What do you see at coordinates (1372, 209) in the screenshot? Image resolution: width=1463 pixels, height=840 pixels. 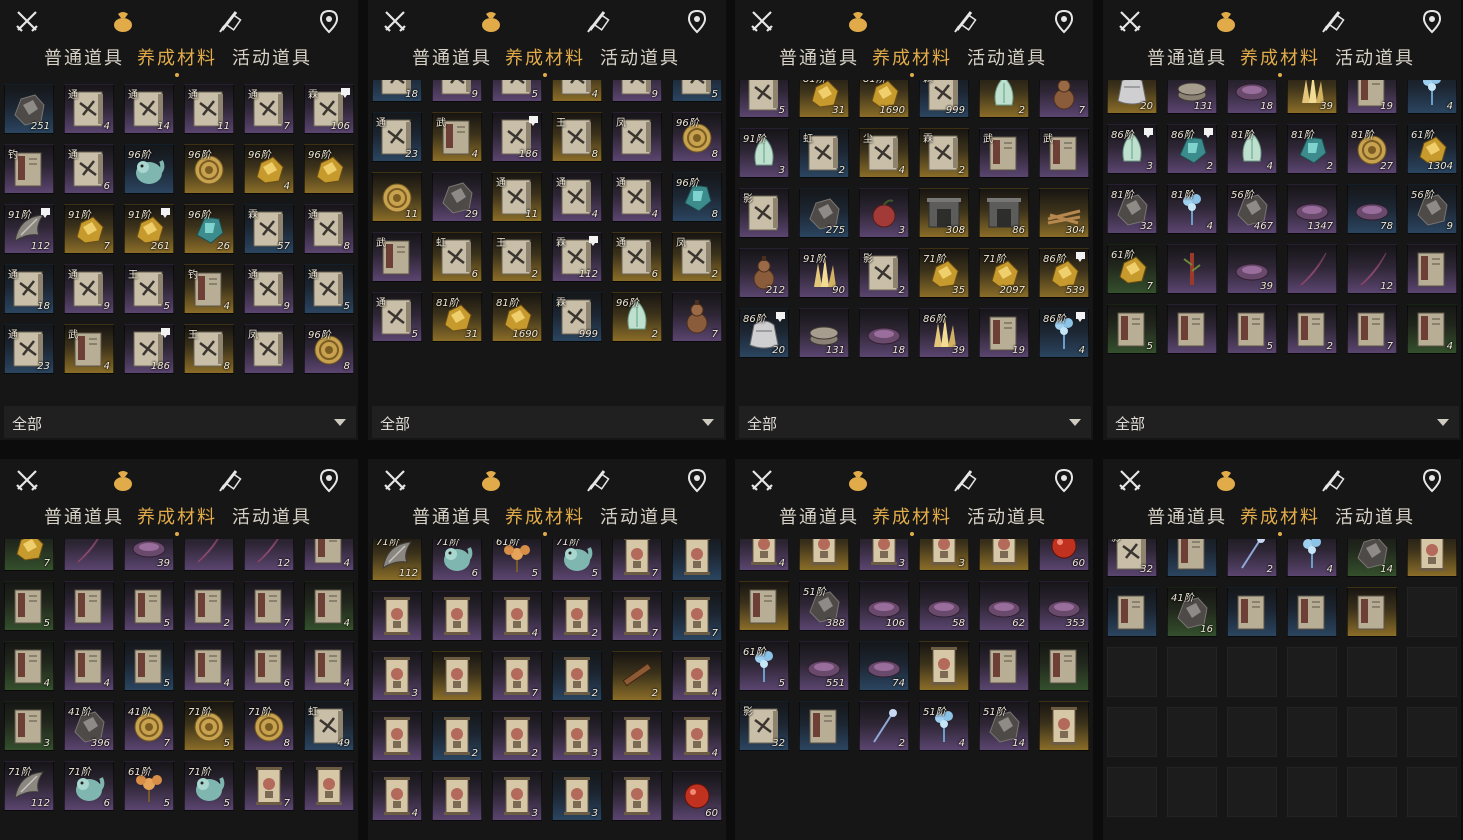 I see `item-slot: 78` at bounding box center [1372, 209].